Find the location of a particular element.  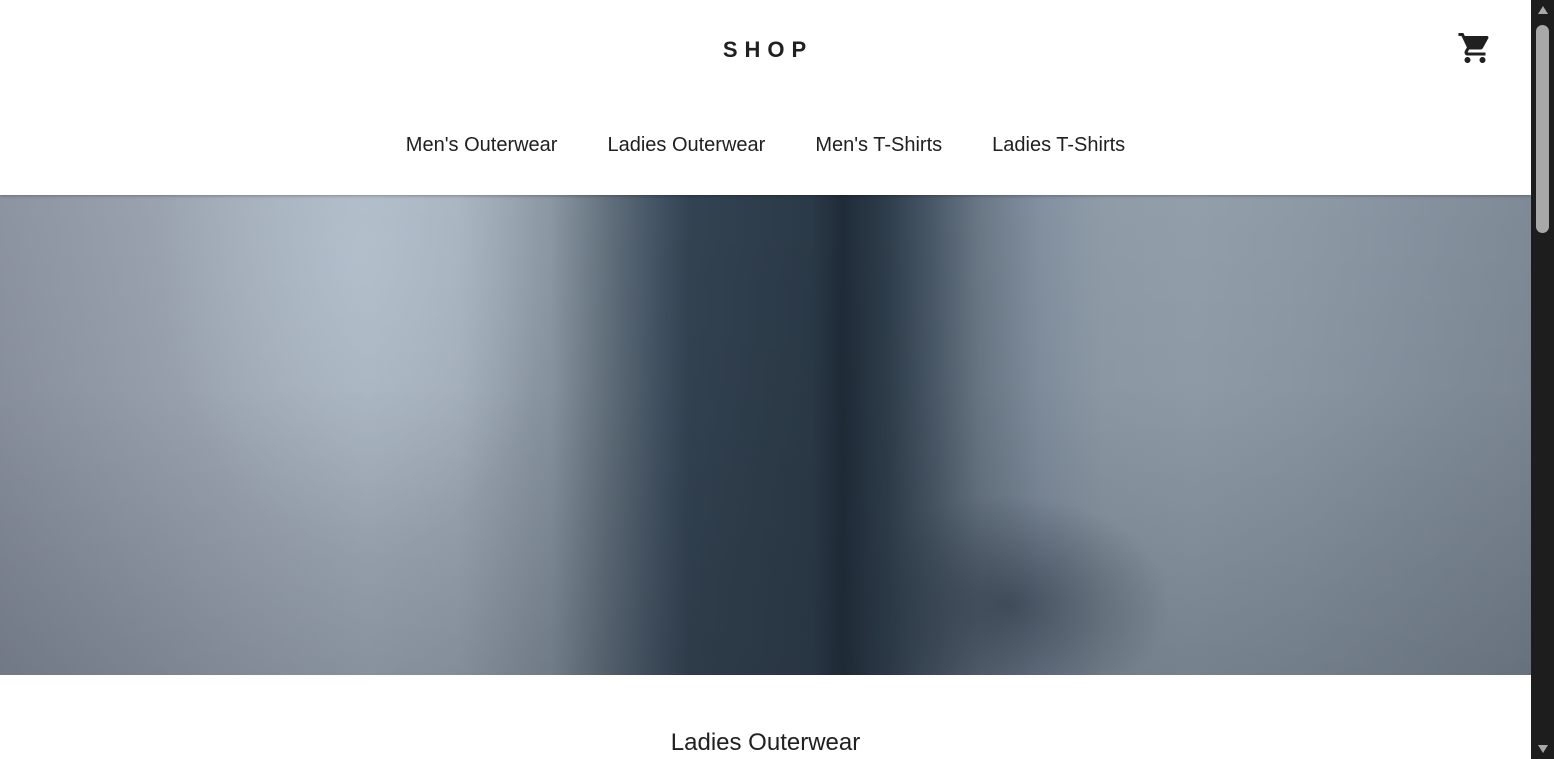

shopping-cart-svg is located at coordinates (1473, 48).